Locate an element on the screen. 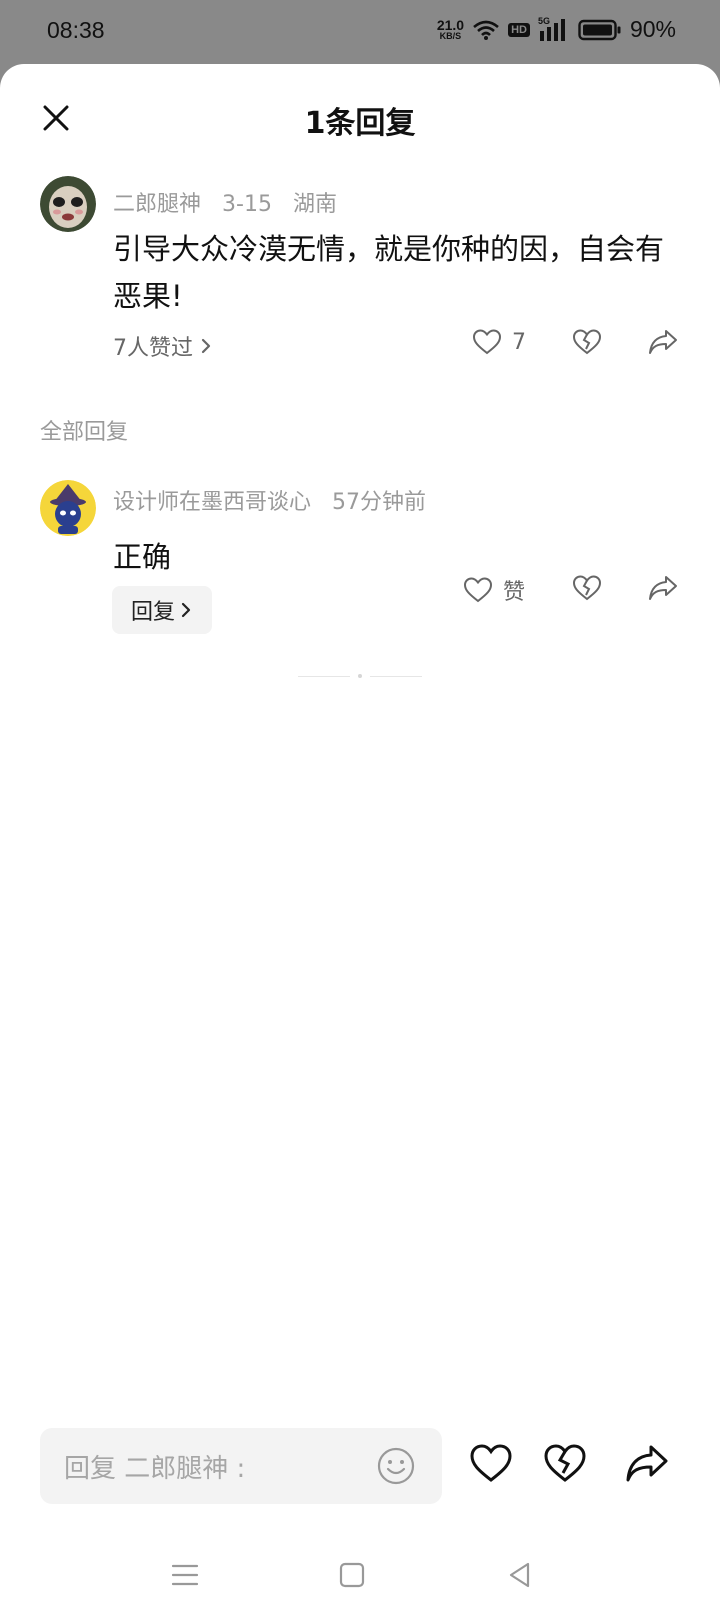 The height and width of the screenshot is (1612, 720). comment-location: 湖南 is located at coordinates (314, 204).